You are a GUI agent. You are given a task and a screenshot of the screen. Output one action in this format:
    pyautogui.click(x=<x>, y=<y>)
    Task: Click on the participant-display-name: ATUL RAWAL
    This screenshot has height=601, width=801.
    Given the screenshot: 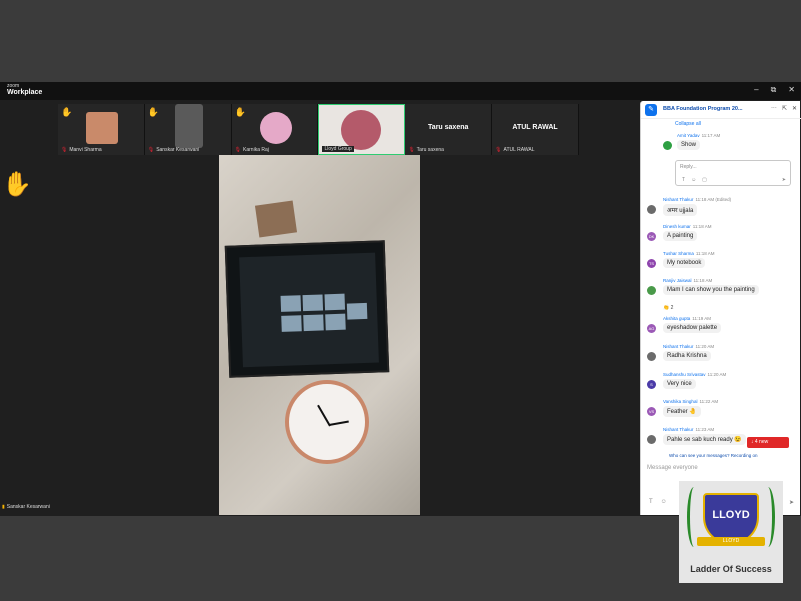 What is the action you would take?
    pyautogui.click(x=535, y=127)
    